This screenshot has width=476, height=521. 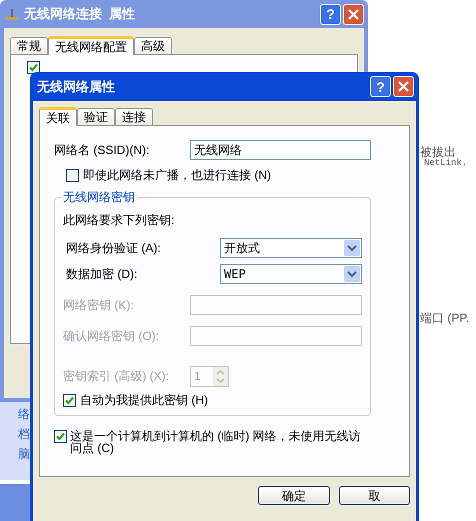 I want to click on field-label: 网络名 (SSID)(N):, so click(x=102, y=150).